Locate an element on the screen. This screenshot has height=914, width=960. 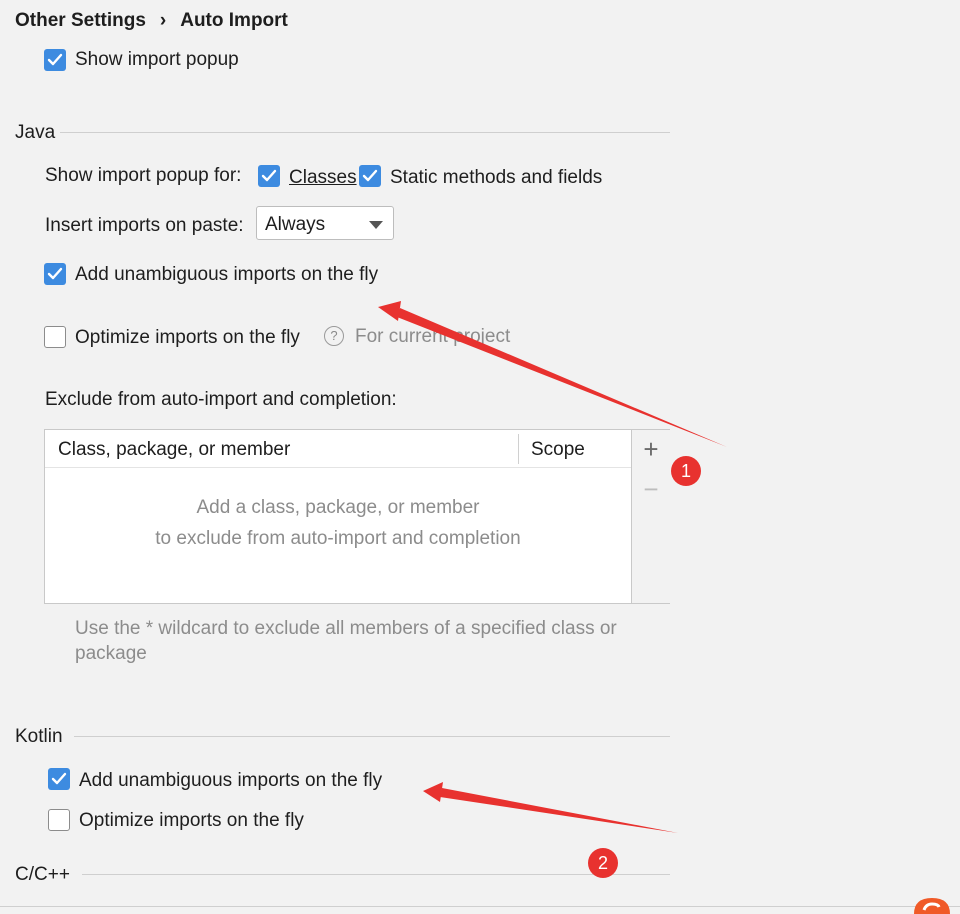
logo-icon is located at coordinates (932, 904).